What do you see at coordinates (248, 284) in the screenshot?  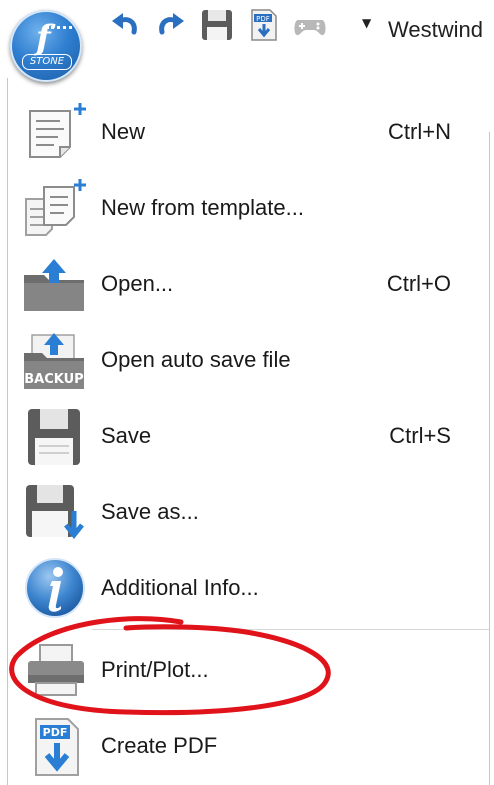 I see `menu-item-open: Open... Ctrl+O` at bounding box center [248, 284].